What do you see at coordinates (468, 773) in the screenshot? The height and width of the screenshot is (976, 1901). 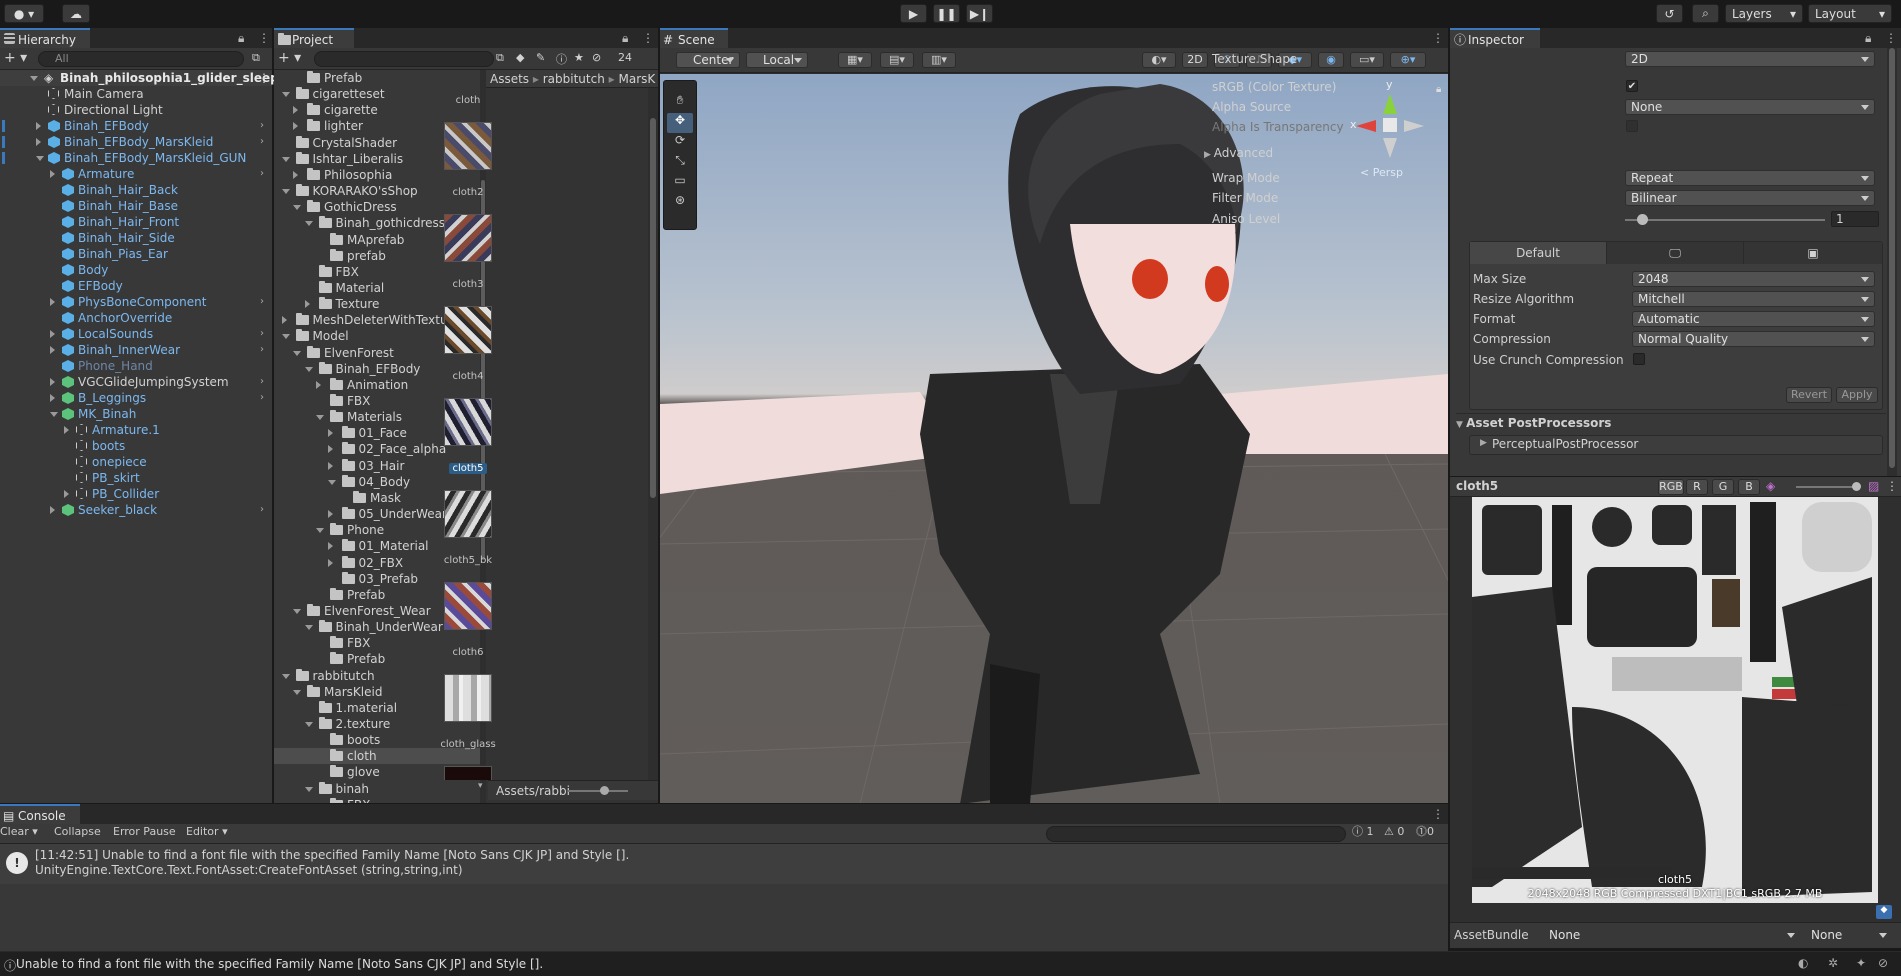 I see `texture-thumbnail-next` at bounding box center [468, 773].